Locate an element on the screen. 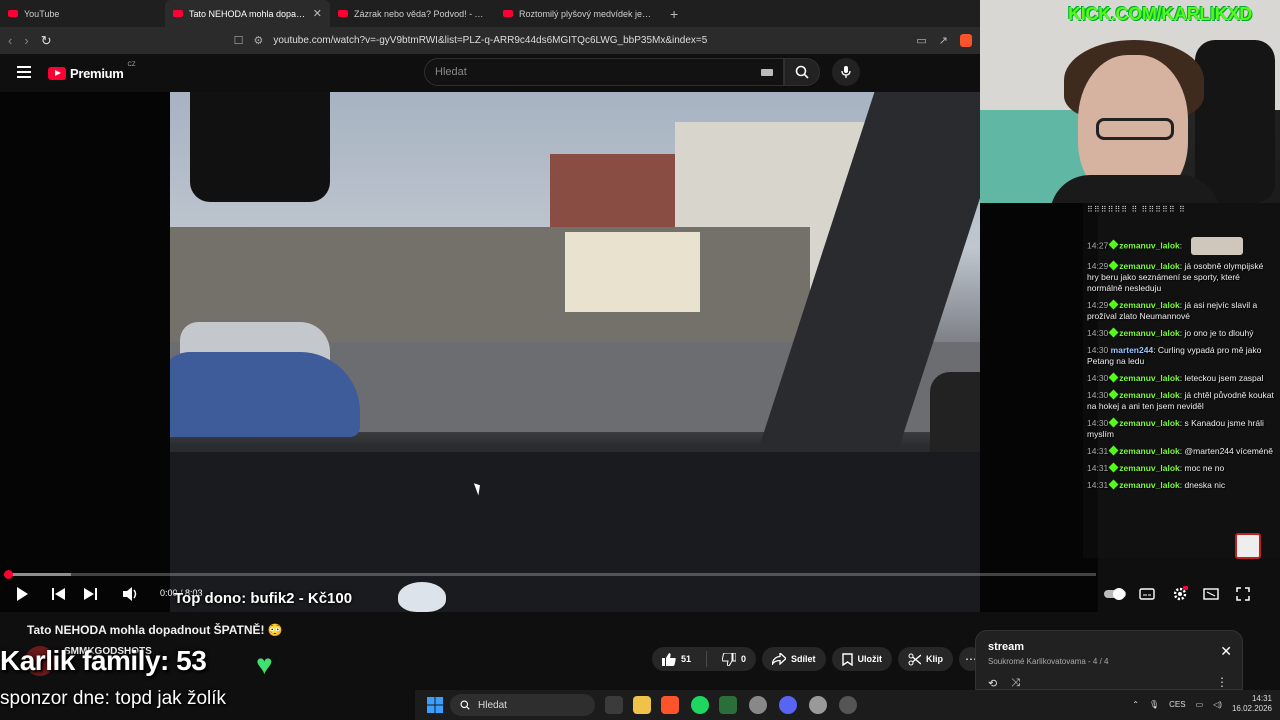 This screenshot has width=1280, height=720. thumbs-up-icon is located at coordinates (669, 659).